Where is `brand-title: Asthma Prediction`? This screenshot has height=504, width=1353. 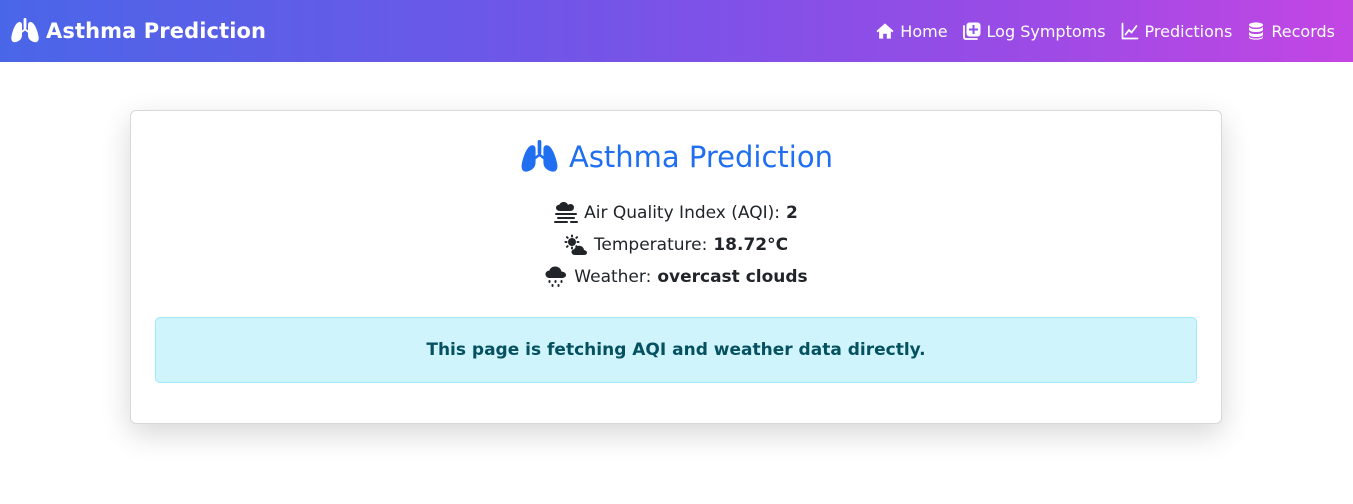 brand-title: Asthma Prediction is located at coordinates (156, 31).